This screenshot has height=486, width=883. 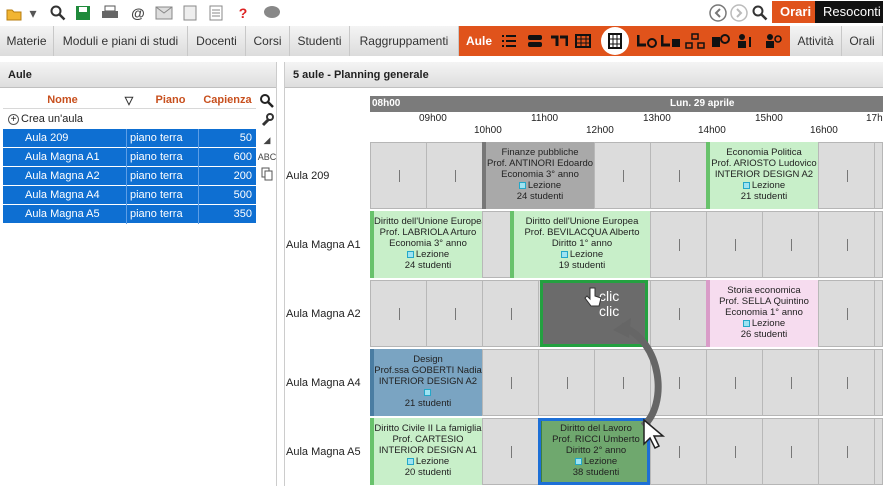 I want to click on room-key-icon, so click(x=747, y=41).